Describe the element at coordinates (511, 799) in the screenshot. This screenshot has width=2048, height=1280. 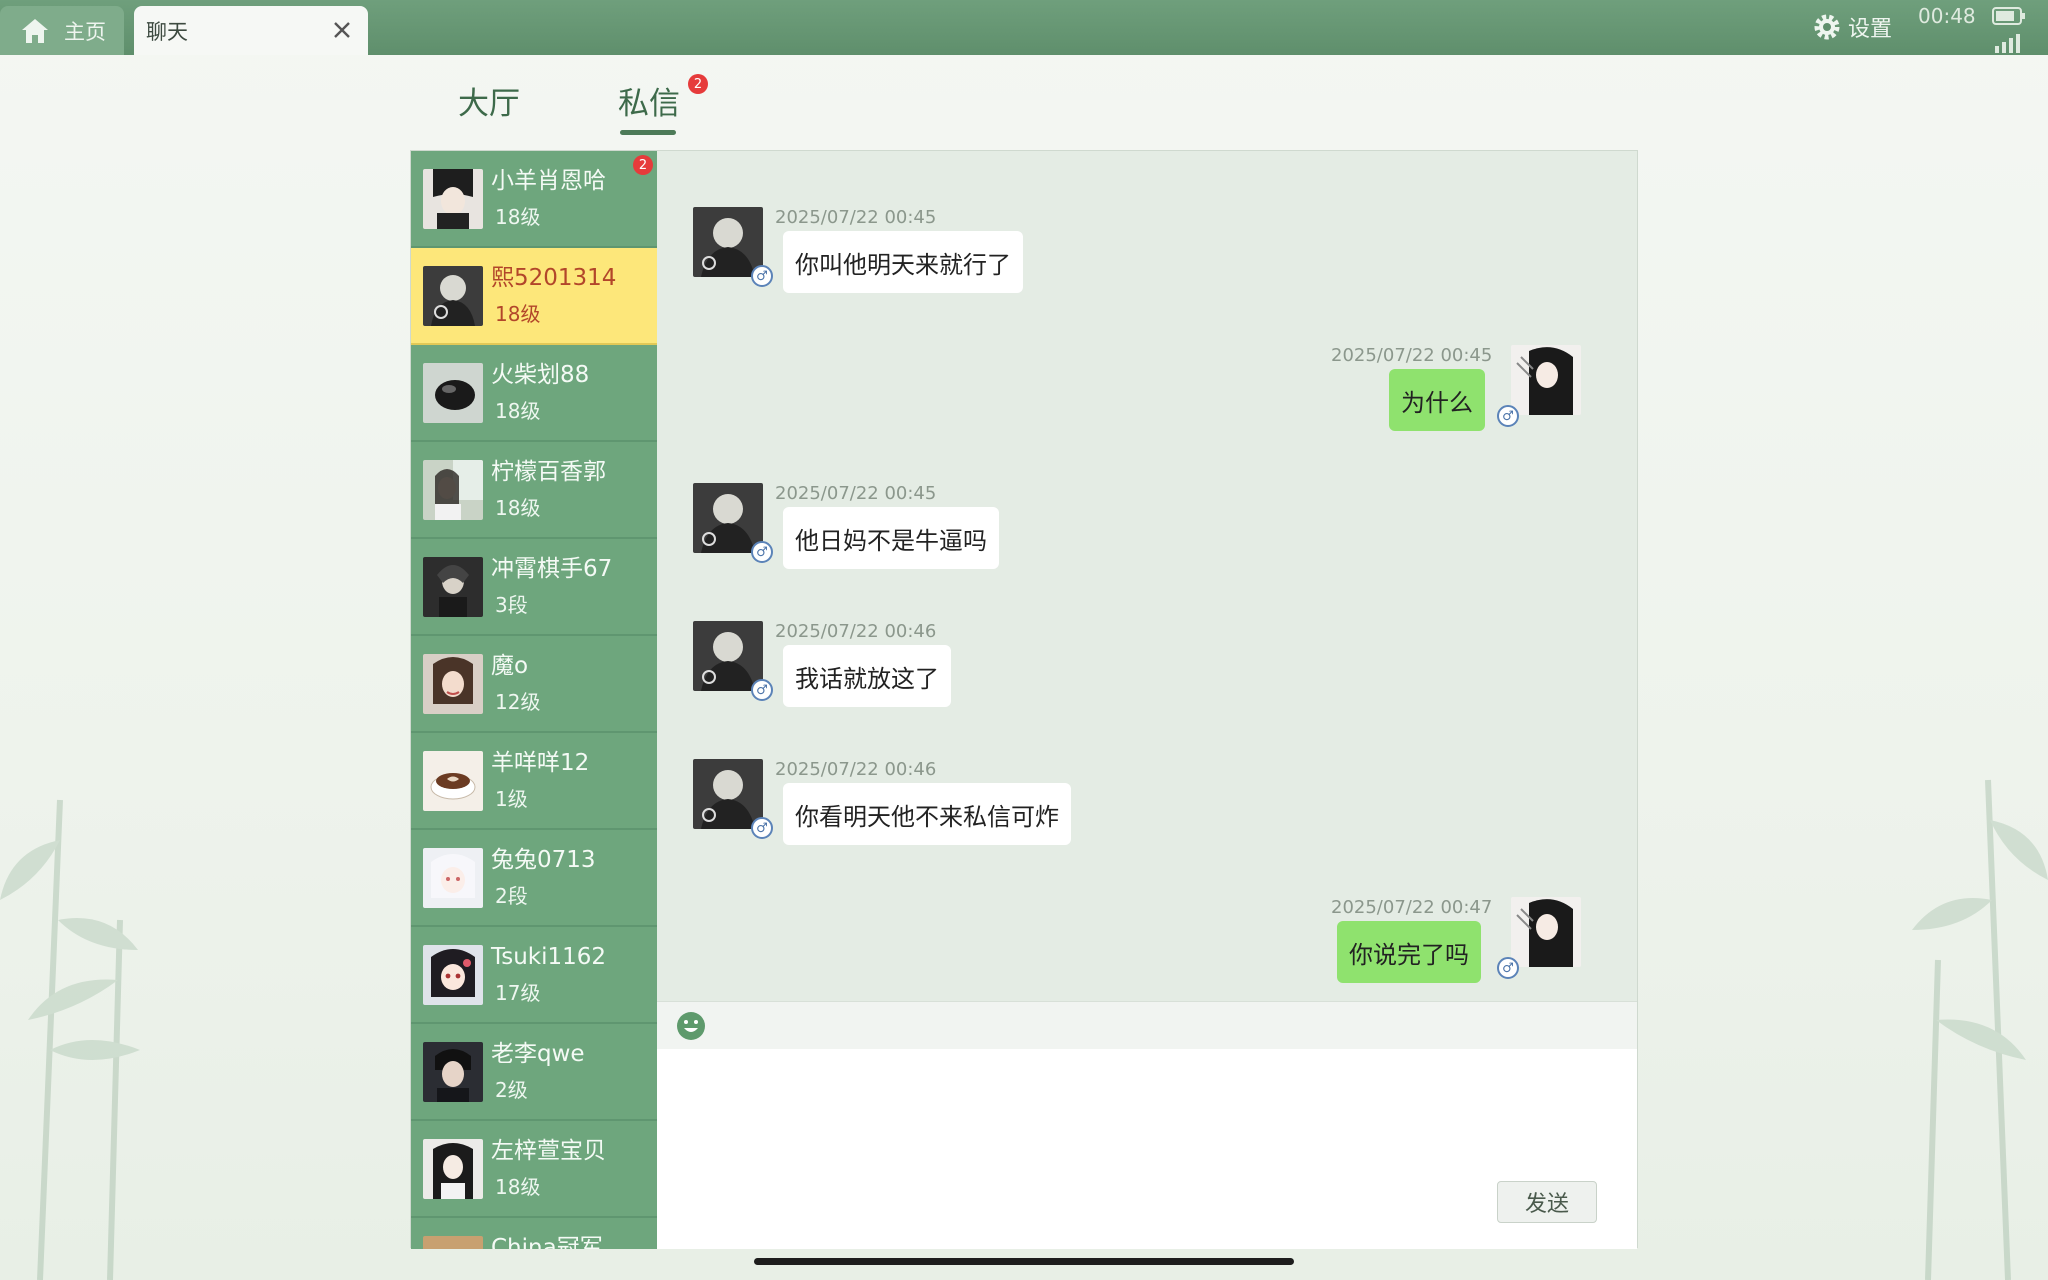
I see `contact-level: 1级` at that location.